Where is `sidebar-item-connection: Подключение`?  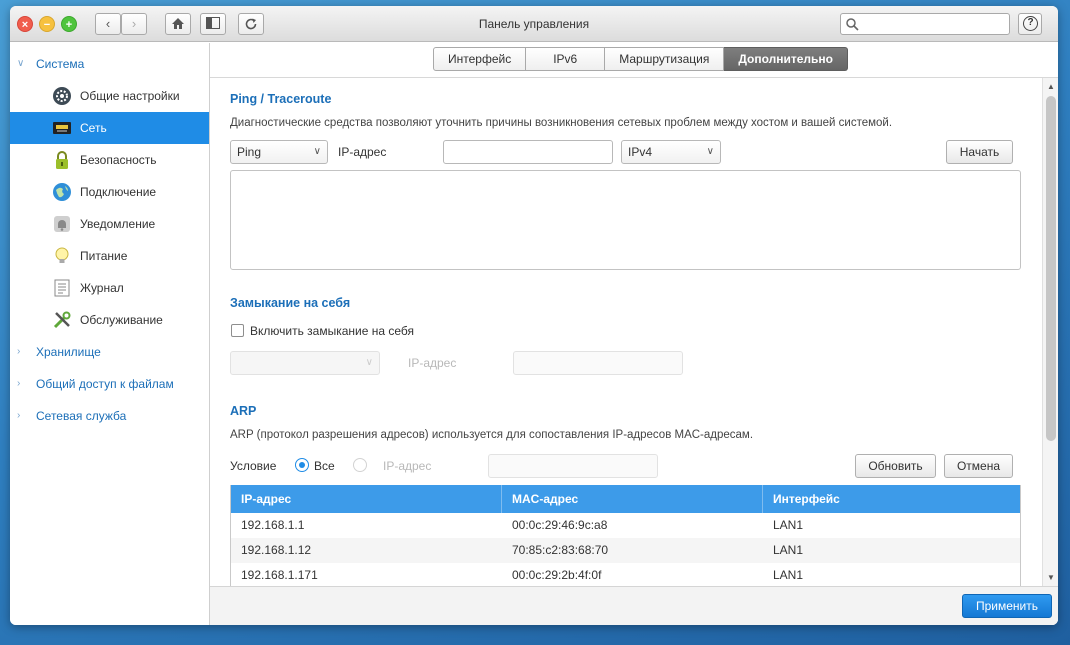 sidebar-item-connection: Подключение is located at coordinates (109, 192).